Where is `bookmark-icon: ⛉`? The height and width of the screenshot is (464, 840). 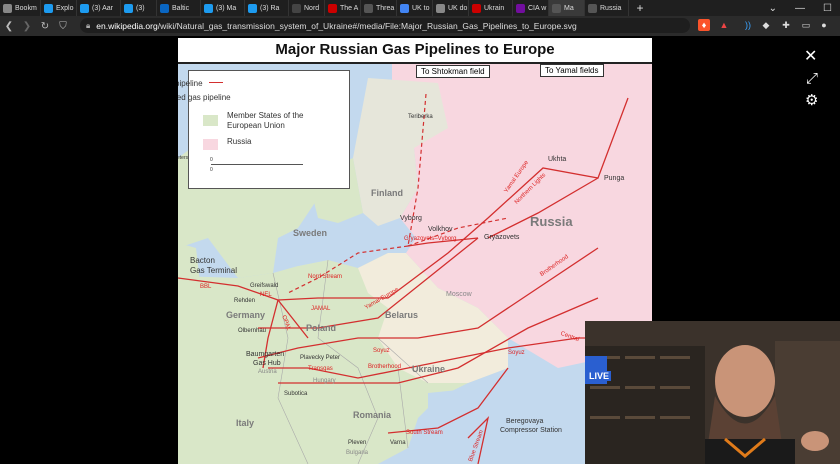 bookmark-icon: ⛉ is located at coordinates (63, 26).